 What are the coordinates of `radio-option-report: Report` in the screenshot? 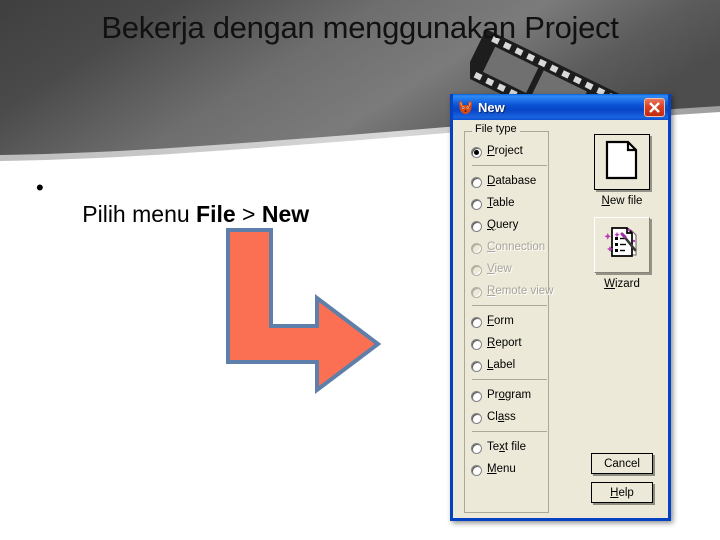 It's located at (510, 344).